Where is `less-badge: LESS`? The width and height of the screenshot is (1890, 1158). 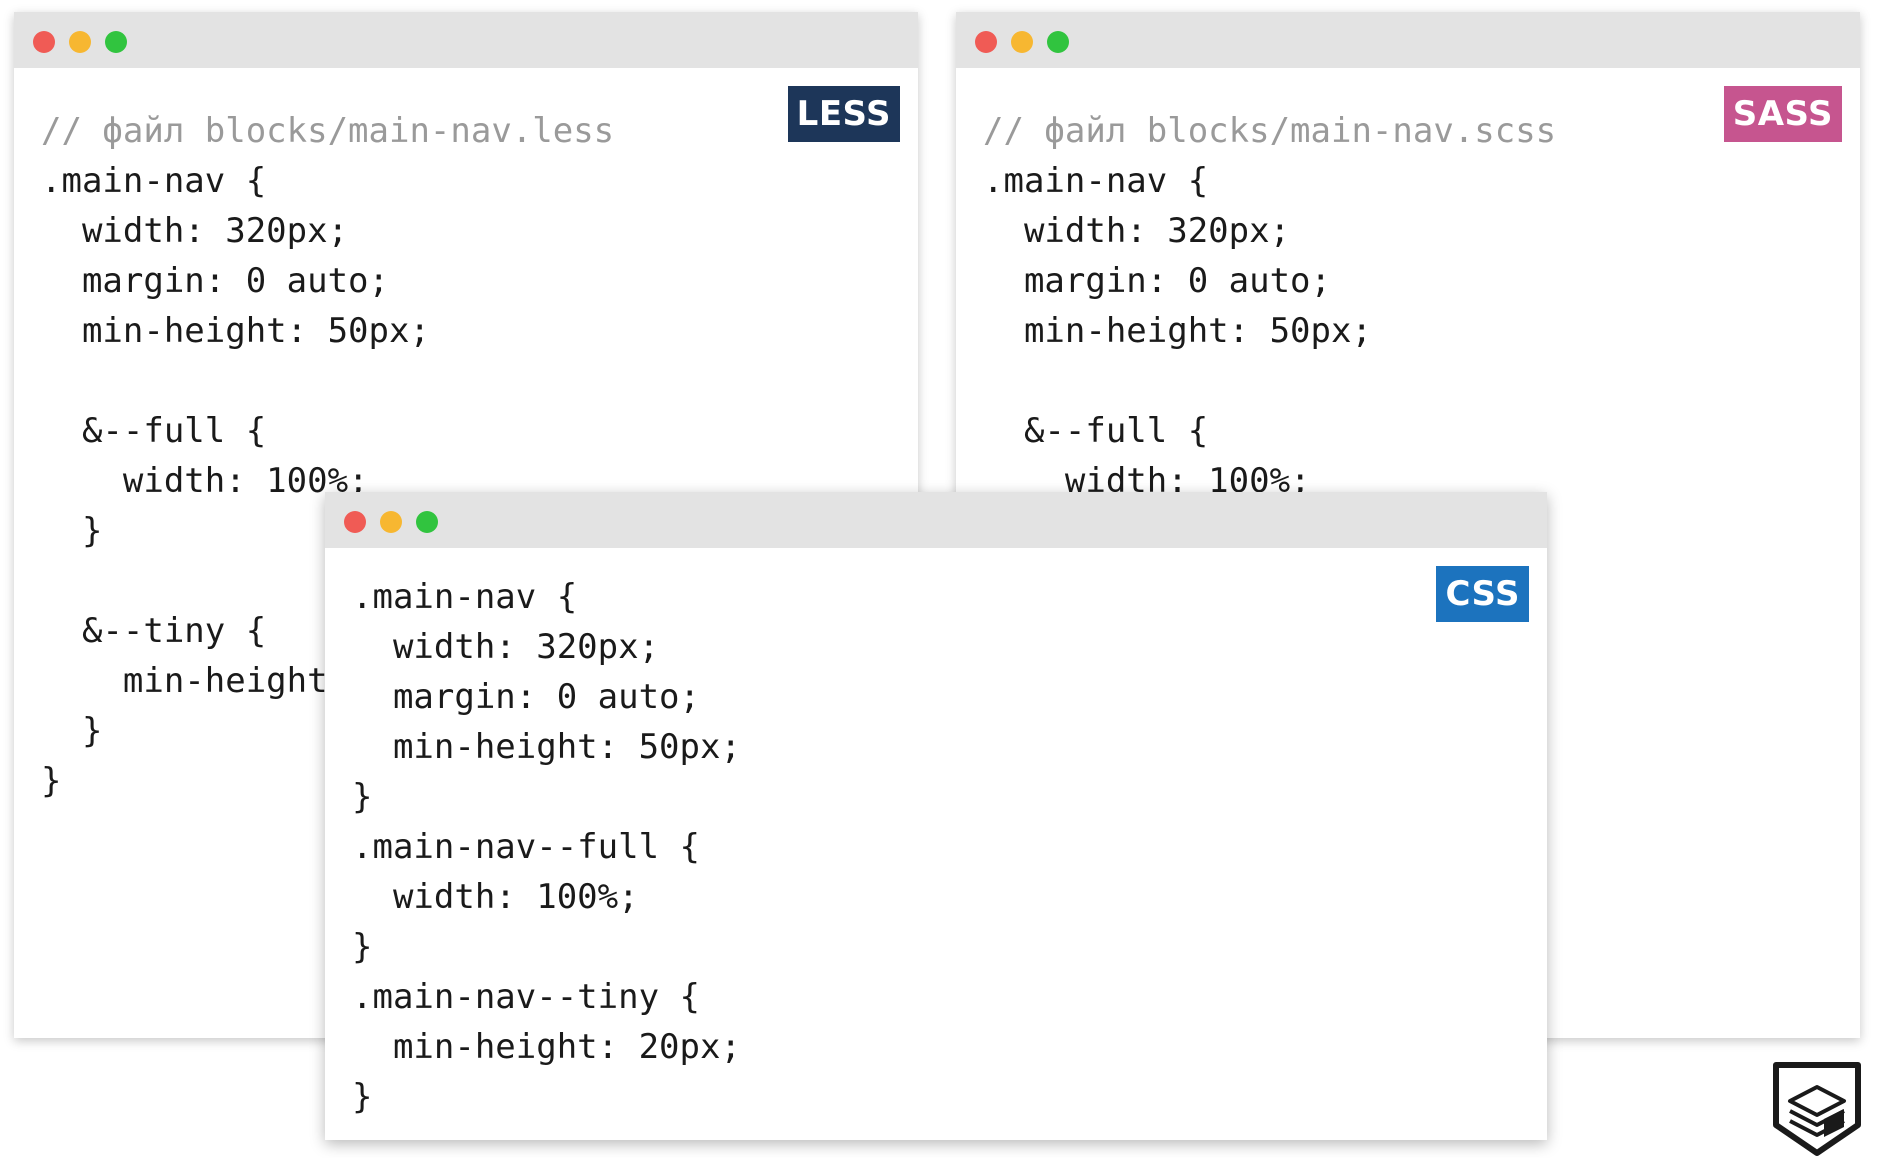
less-badge: LESS is located at coordinates (843, 114).